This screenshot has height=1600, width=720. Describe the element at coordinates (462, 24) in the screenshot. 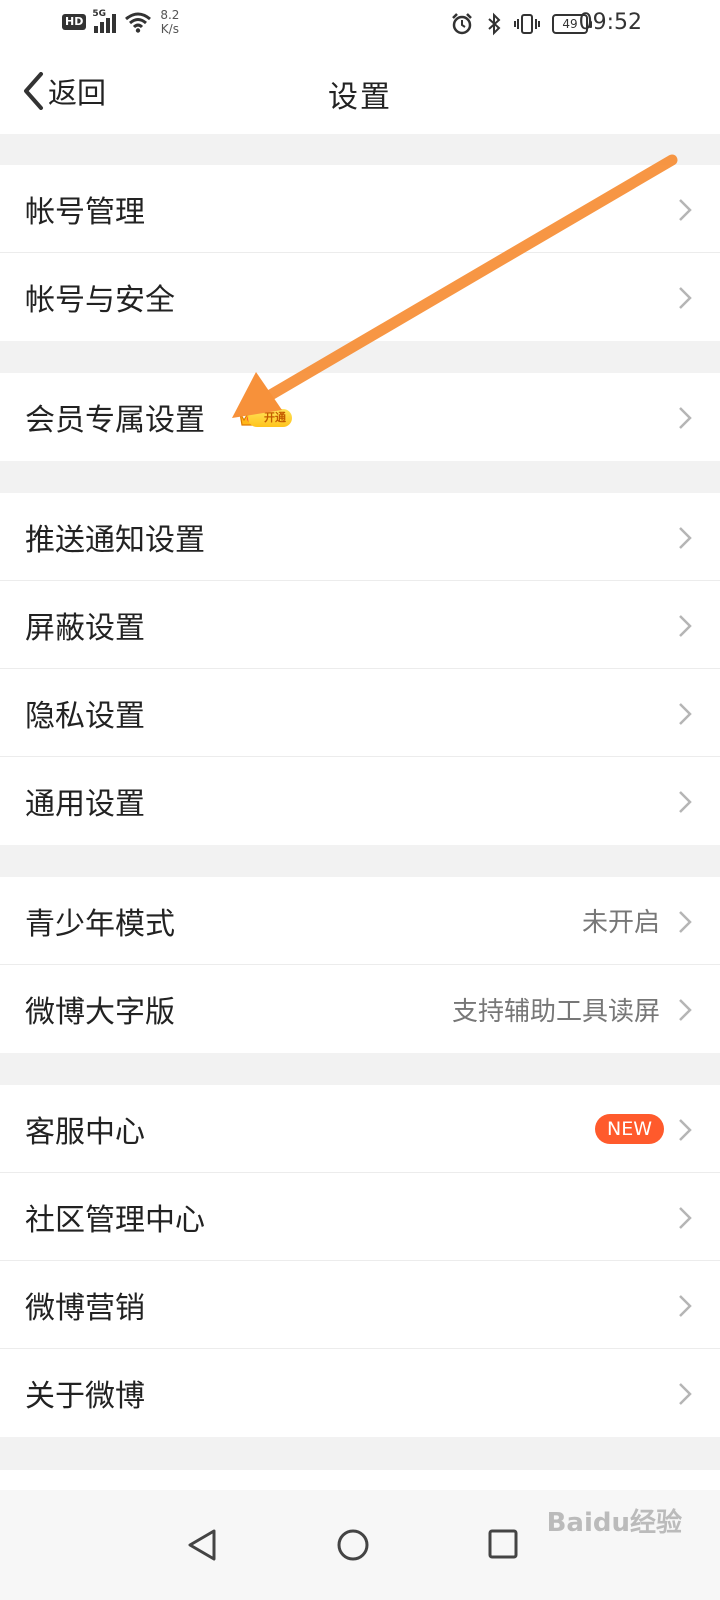

I see `alarm-icon` at that location.